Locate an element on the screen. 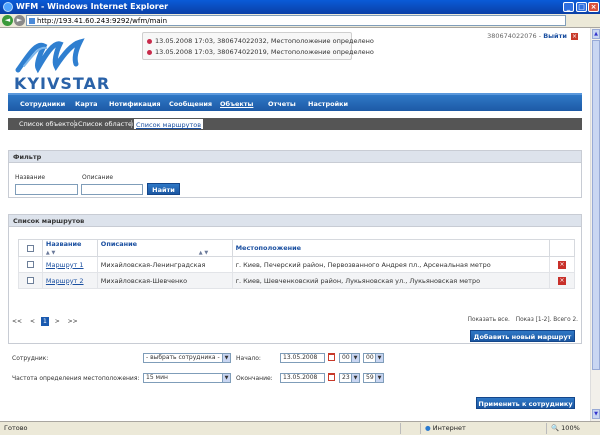 The height and width of the screenshot is (435, 600). start-minute-select: 00 ▼ is located at coordinates (373, 358).